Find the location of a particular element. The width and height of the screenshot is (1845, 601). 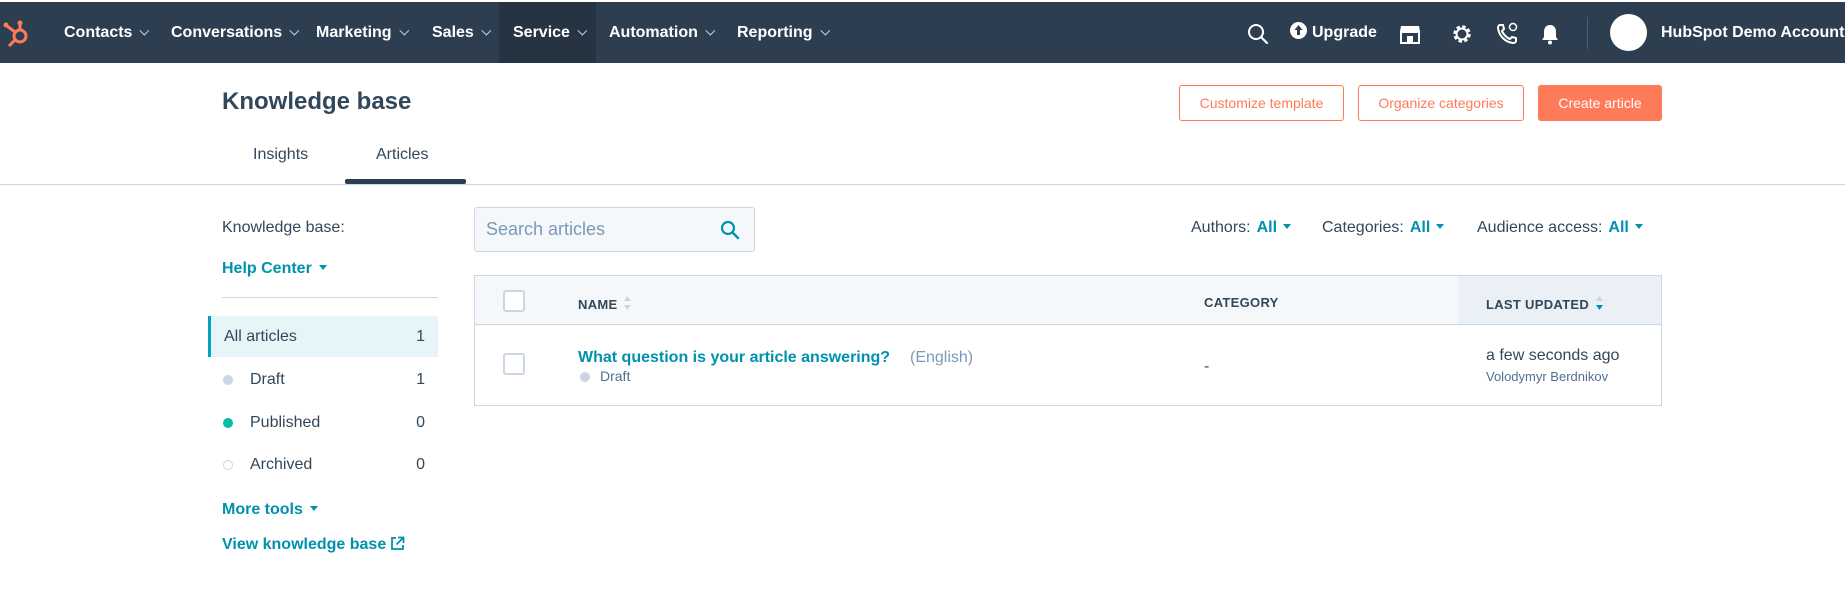

published-status-dot is located at coordinates (228, 423).